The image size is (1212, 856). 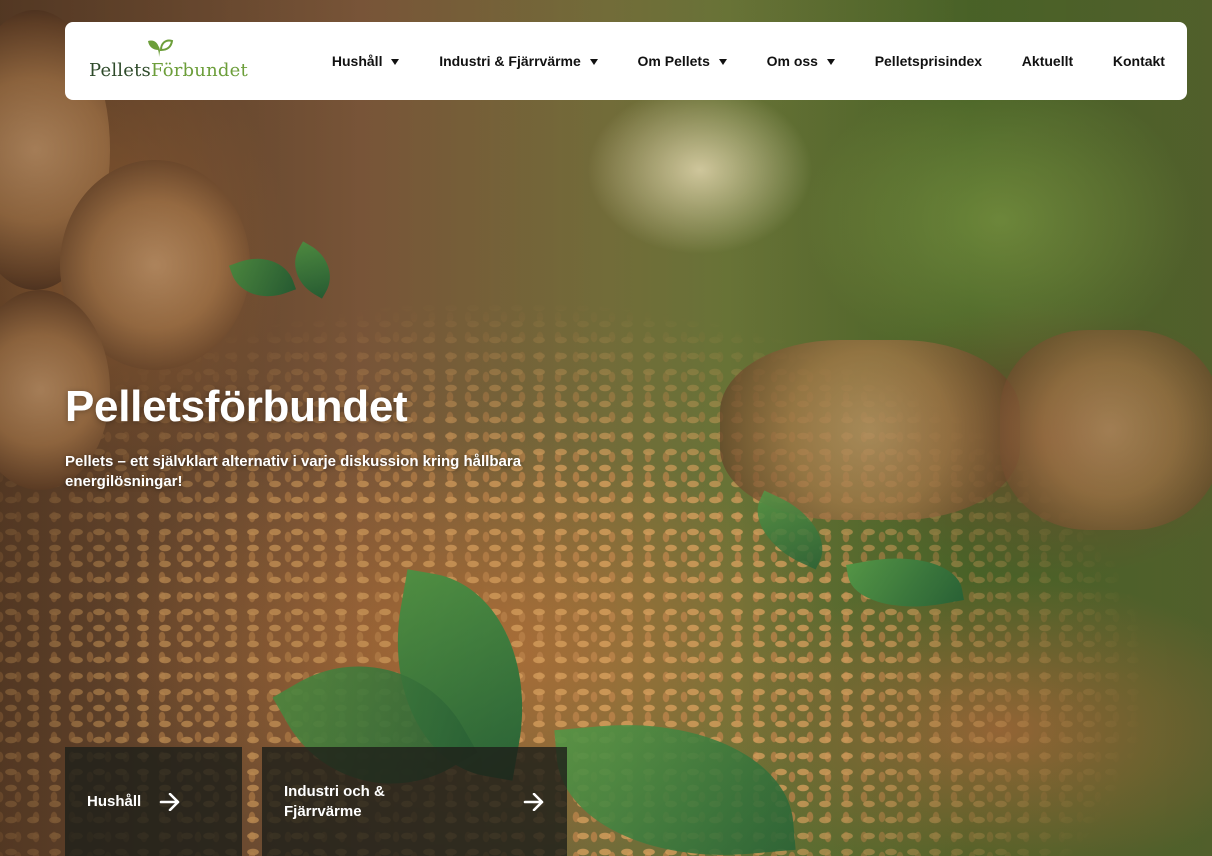 What do you see at coordinates (1047, 61) in the screenshot?
I see `nav-item-aktuellt: Aktuellt` at bounding box center [1047, 61].